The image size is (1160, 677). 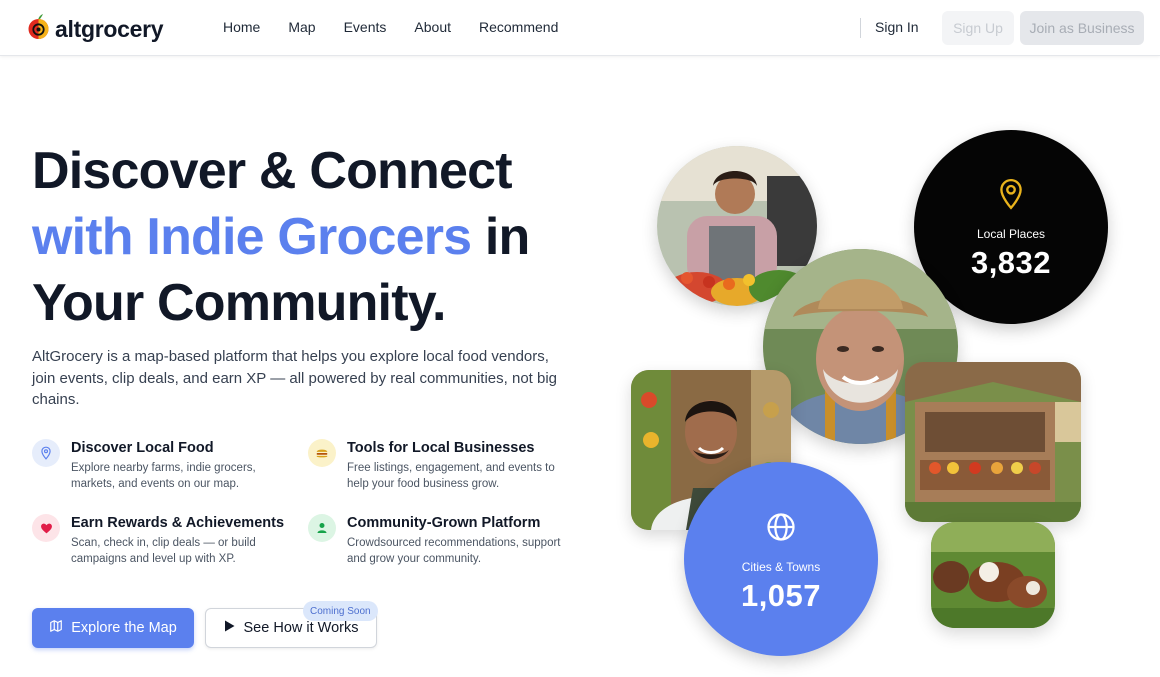 I want to click on nav-link-about: About, so click(x=432, y=27).